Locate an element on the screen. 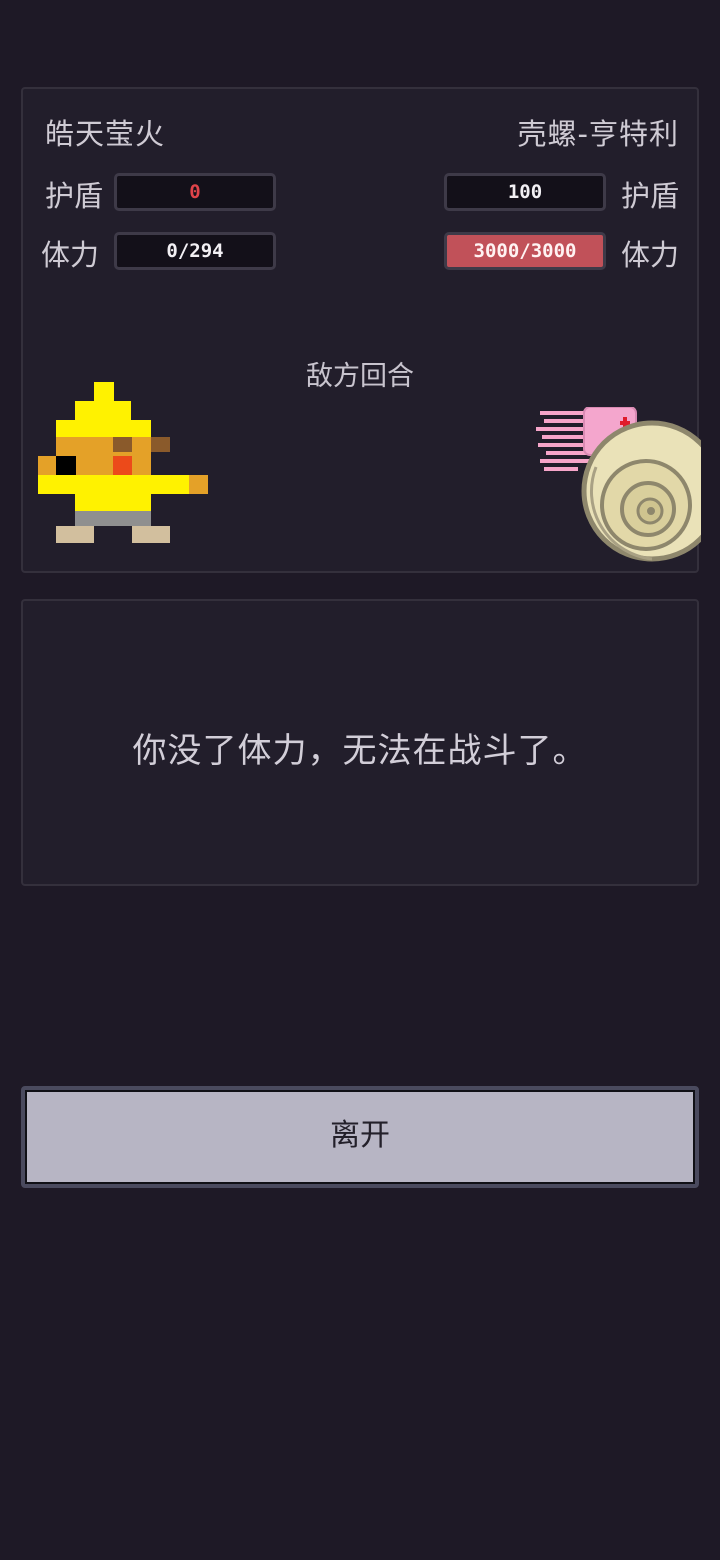 This screenshot has width=720, height=1560. player-name: 皓天莹火 is located at coordinates (105, 134).